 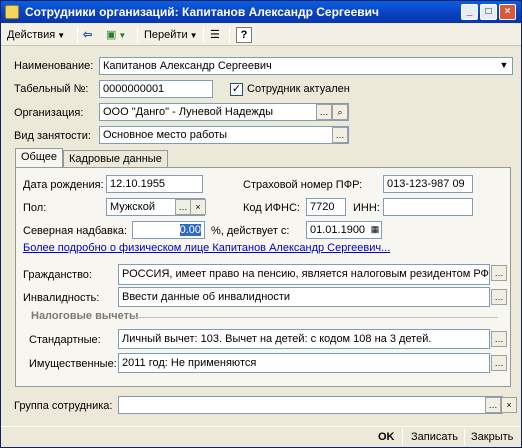 What do you see at coordinates (261, 436) in the screenshot?
I see `footer-bar: OK Записать Закрыть` at bounding box center [261, 436].